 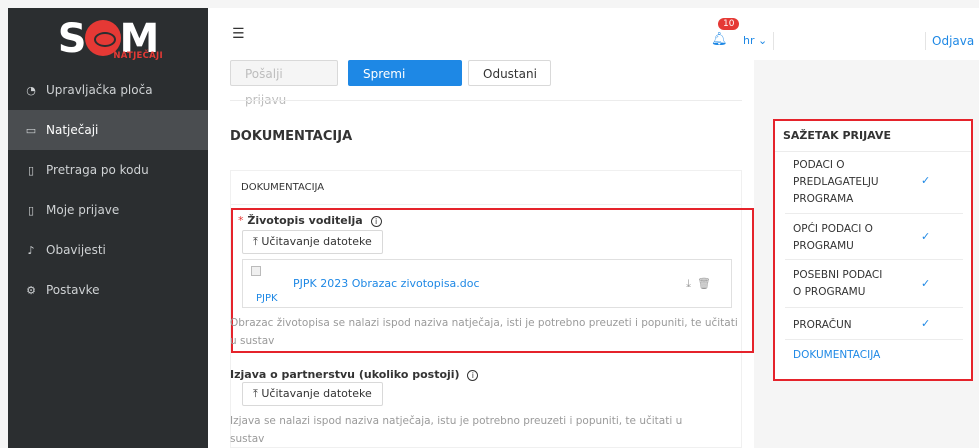 What do you see at coordinates (509, 73) in the screenshot?
I see `cancel-button: Odustani` at bounding box center [509, 73].